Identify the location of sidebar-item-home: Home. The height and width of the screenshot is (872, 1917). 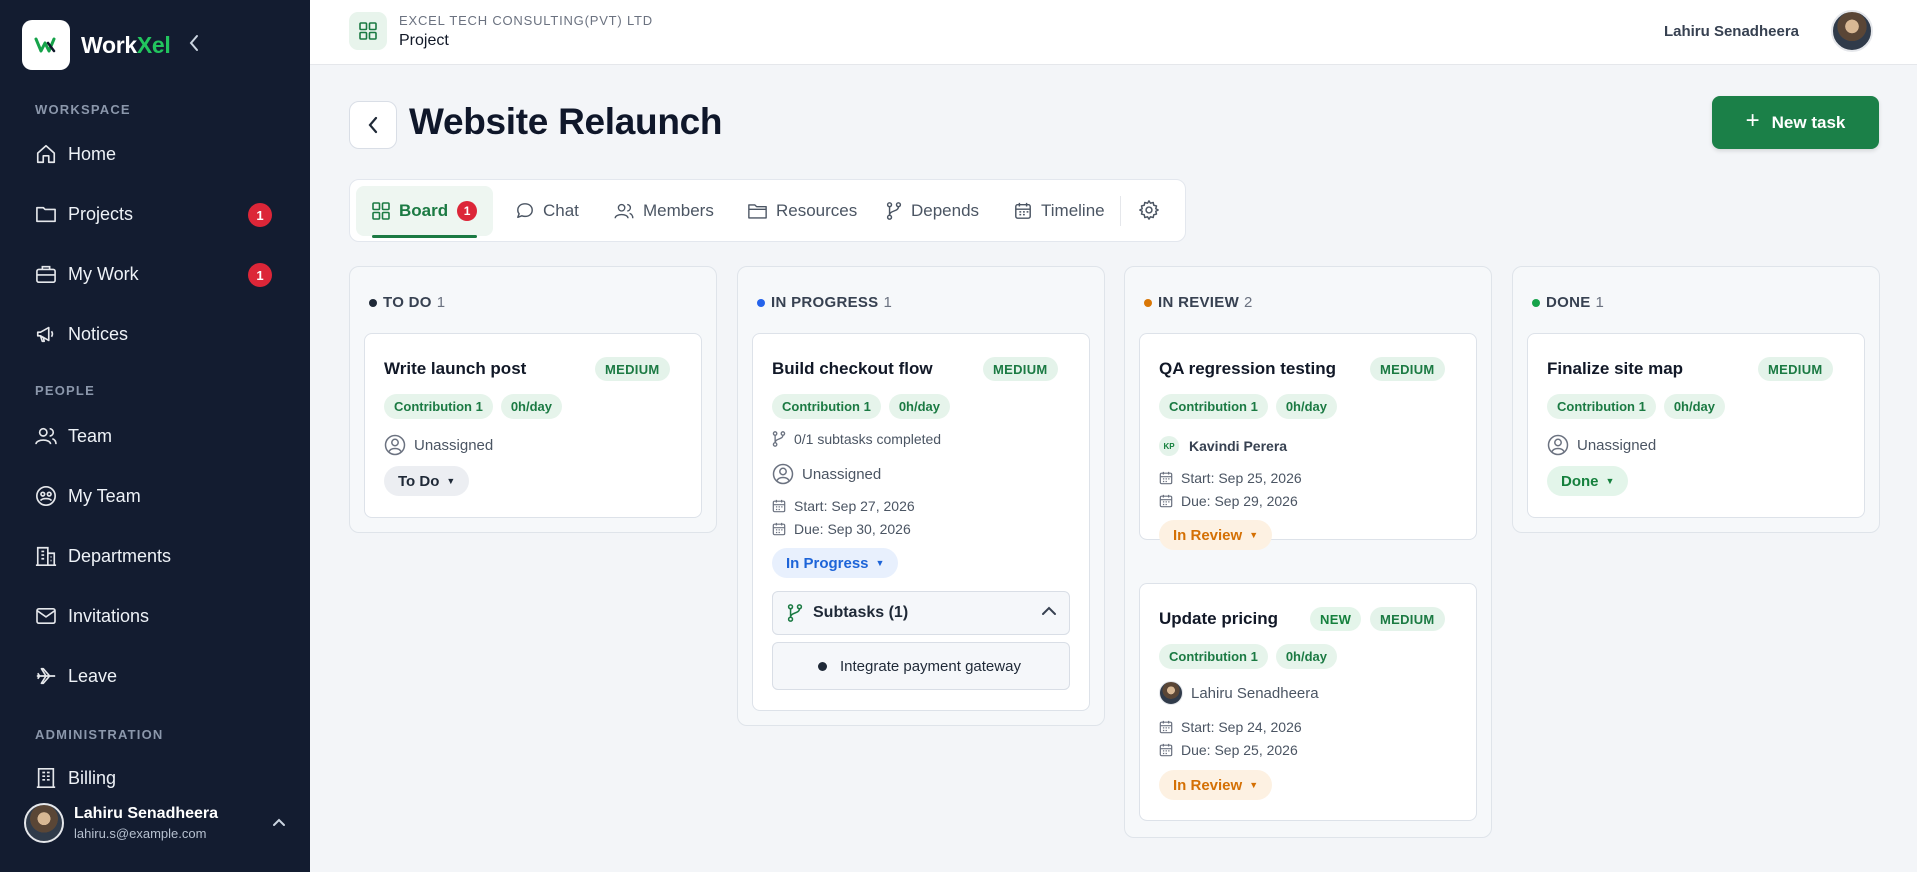
(154, 154).